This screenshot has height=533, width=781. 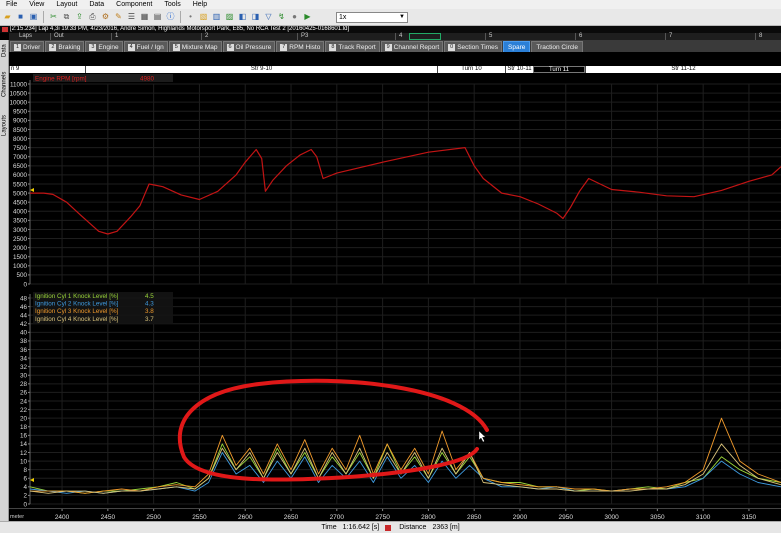 What do you see at coordinates (105, 17) in the screenshot?
I see `settings-icon: ⚙` at bounding box center [105, 17].